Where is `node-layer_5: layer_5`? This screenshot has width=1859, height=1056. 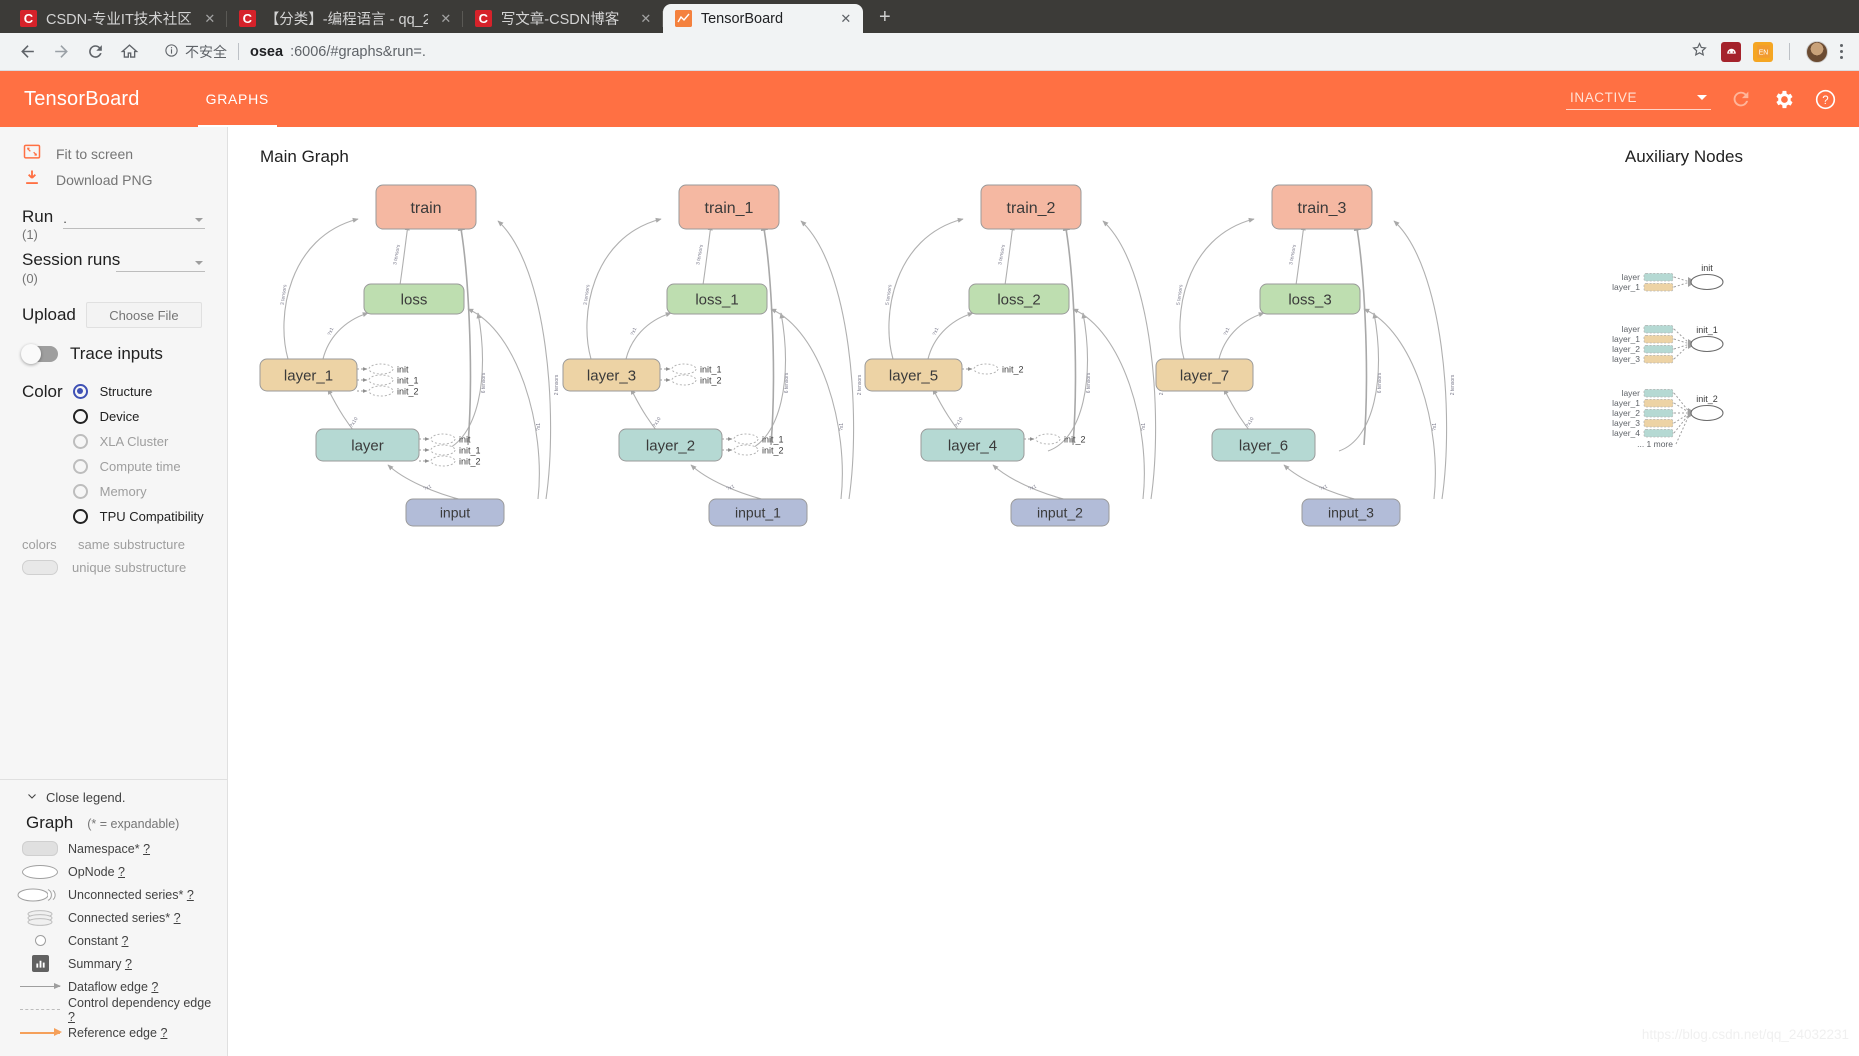 node-layer_5: layer_5 is located at coordinates (913, 375).